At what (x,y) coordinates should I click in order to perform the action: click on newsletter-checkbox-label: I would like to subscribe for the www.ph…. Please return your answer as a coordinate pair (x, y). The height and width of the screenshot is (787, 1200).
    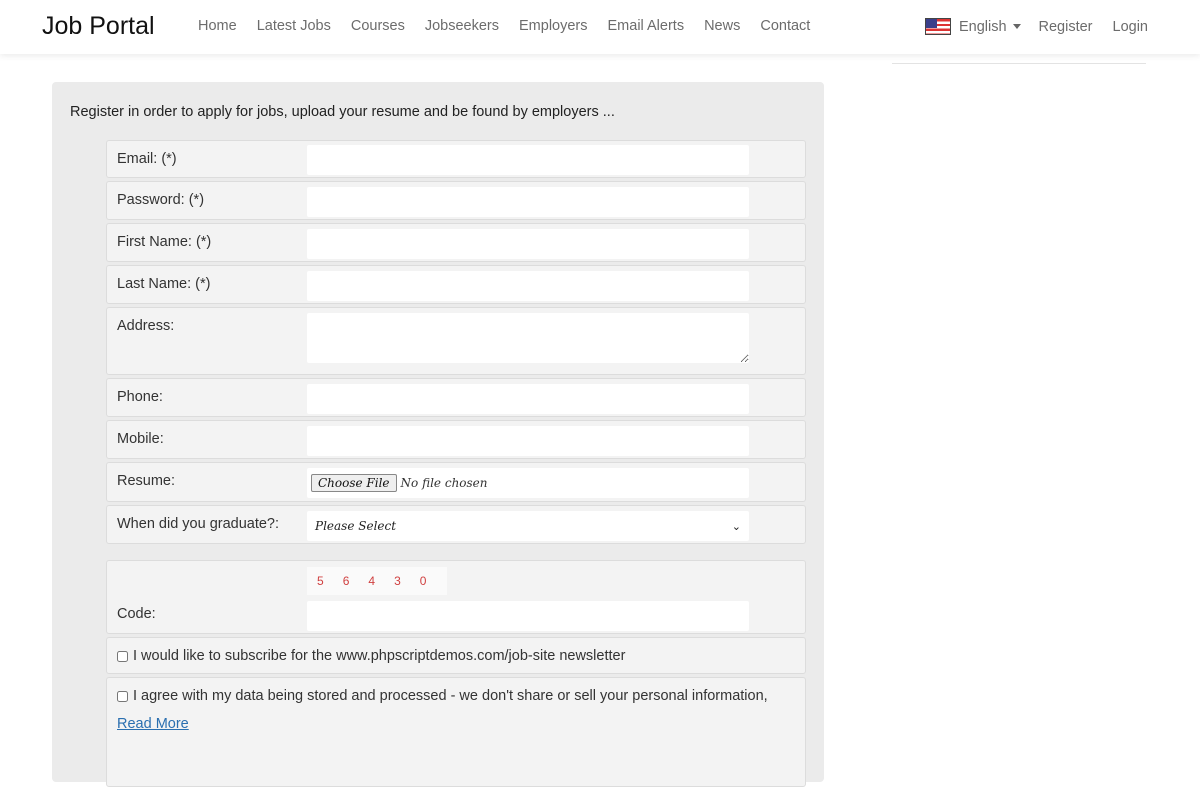
    Looking at the image, I should click on (371, 656).